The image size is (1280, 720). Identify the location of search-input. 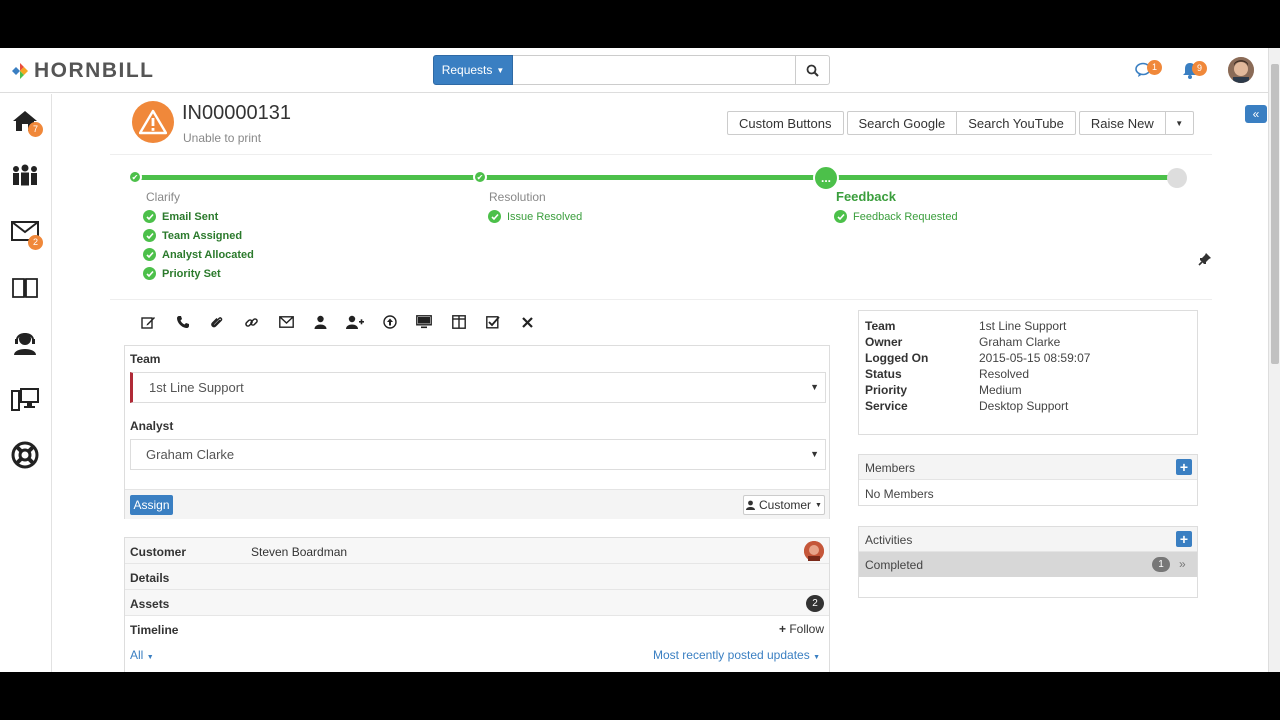
(654, 70).